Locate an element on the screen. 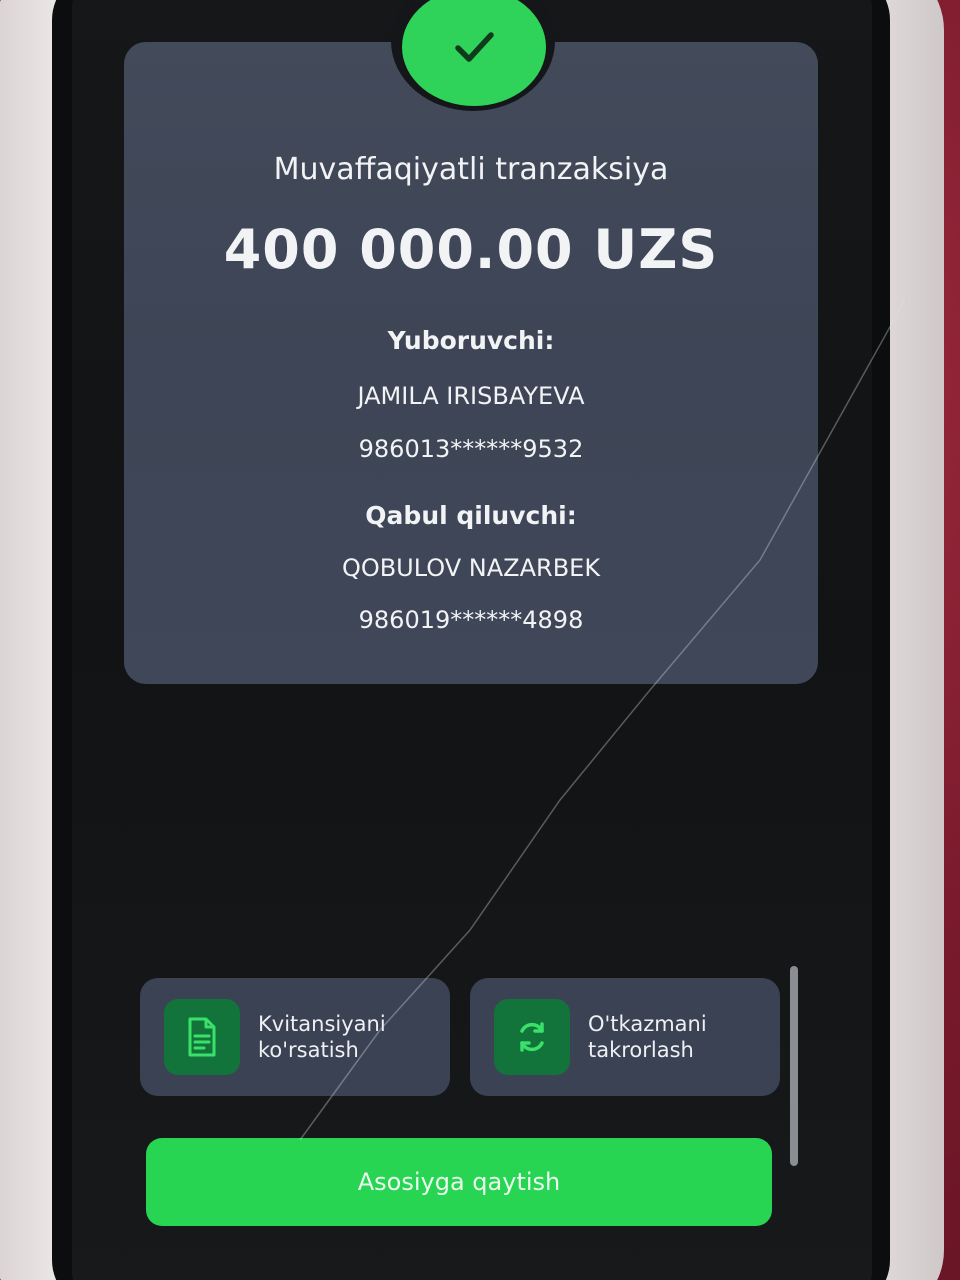 Image resolution: width=960 pixels, height=1280 pixels. sender-name: JAMILA IRISBAYEVA is located at coordinates (471, 396).